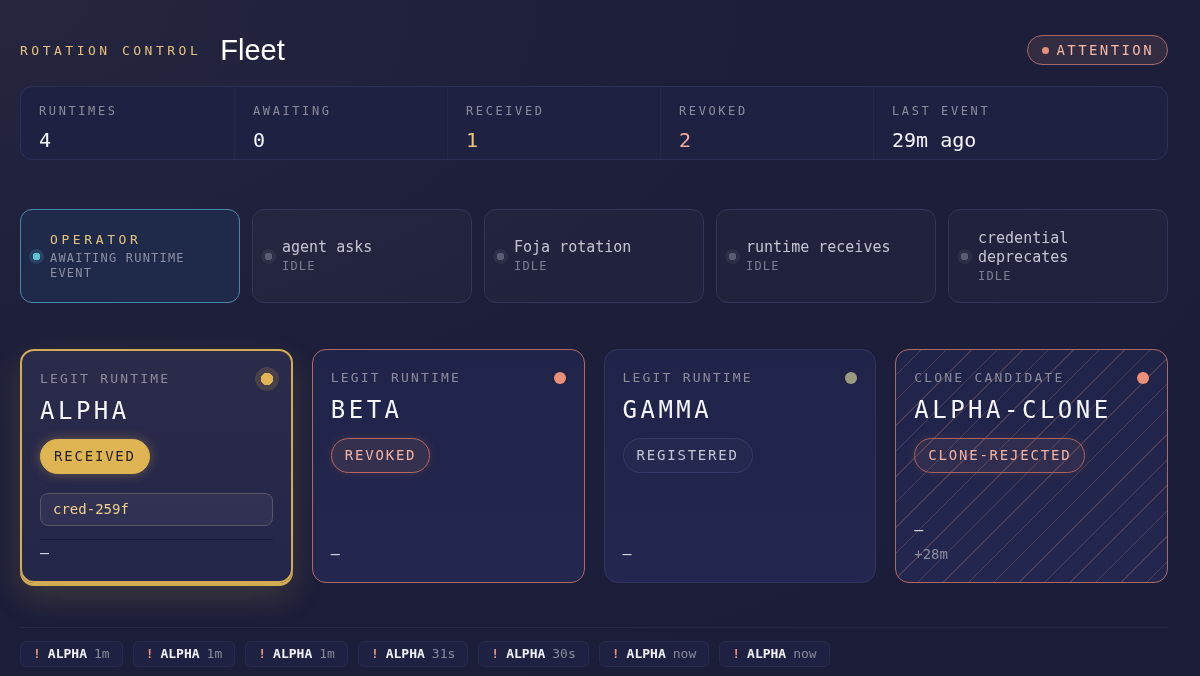 The width and height of the screenshot is (1200, 676). I want to click on runtime-card: LEGIT RUNTIME BETA REVOKED –, so click(448, 466).